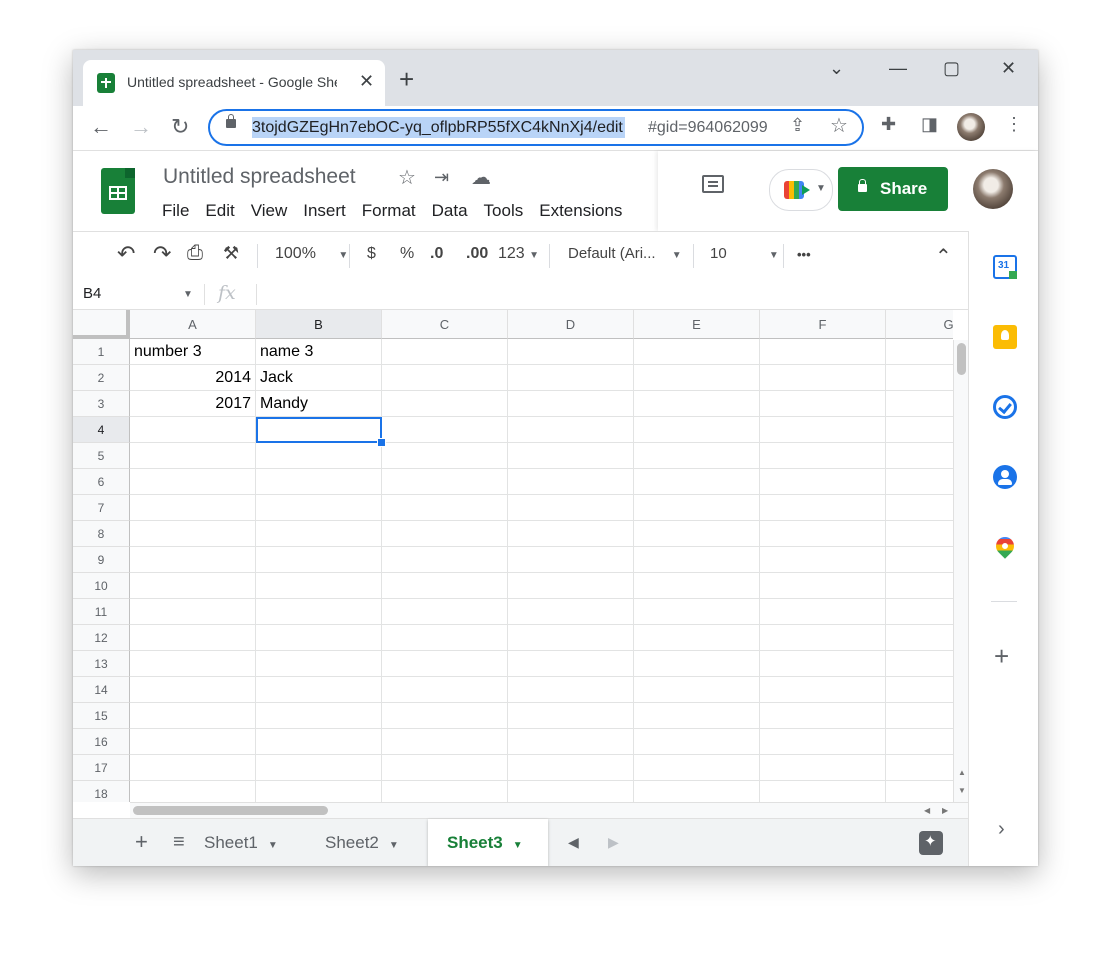 This screenshot has width=1111, height=959. Describe the element at coordinates (1005, 337) in the screenshot. I see `keep-icon` at that location.